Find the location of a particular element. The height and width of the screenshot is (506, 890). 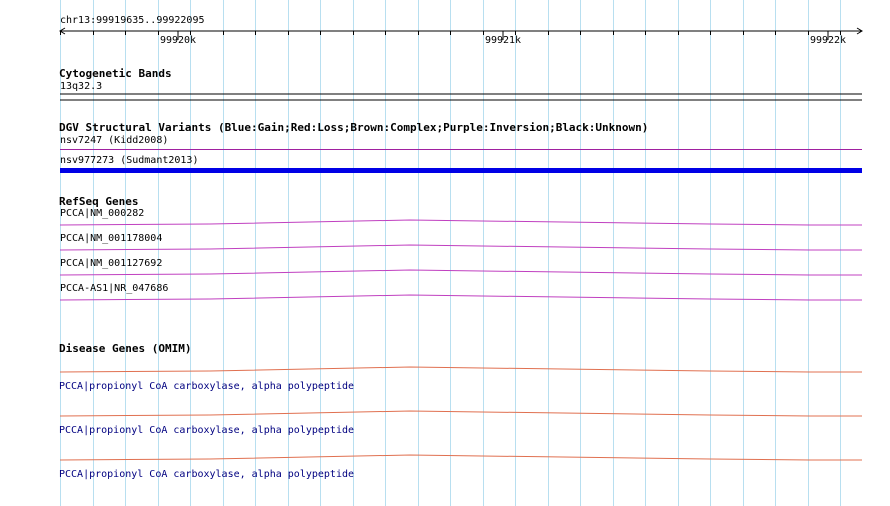

ruler-tick-label: 99922k is located at coordinates (828, 40).